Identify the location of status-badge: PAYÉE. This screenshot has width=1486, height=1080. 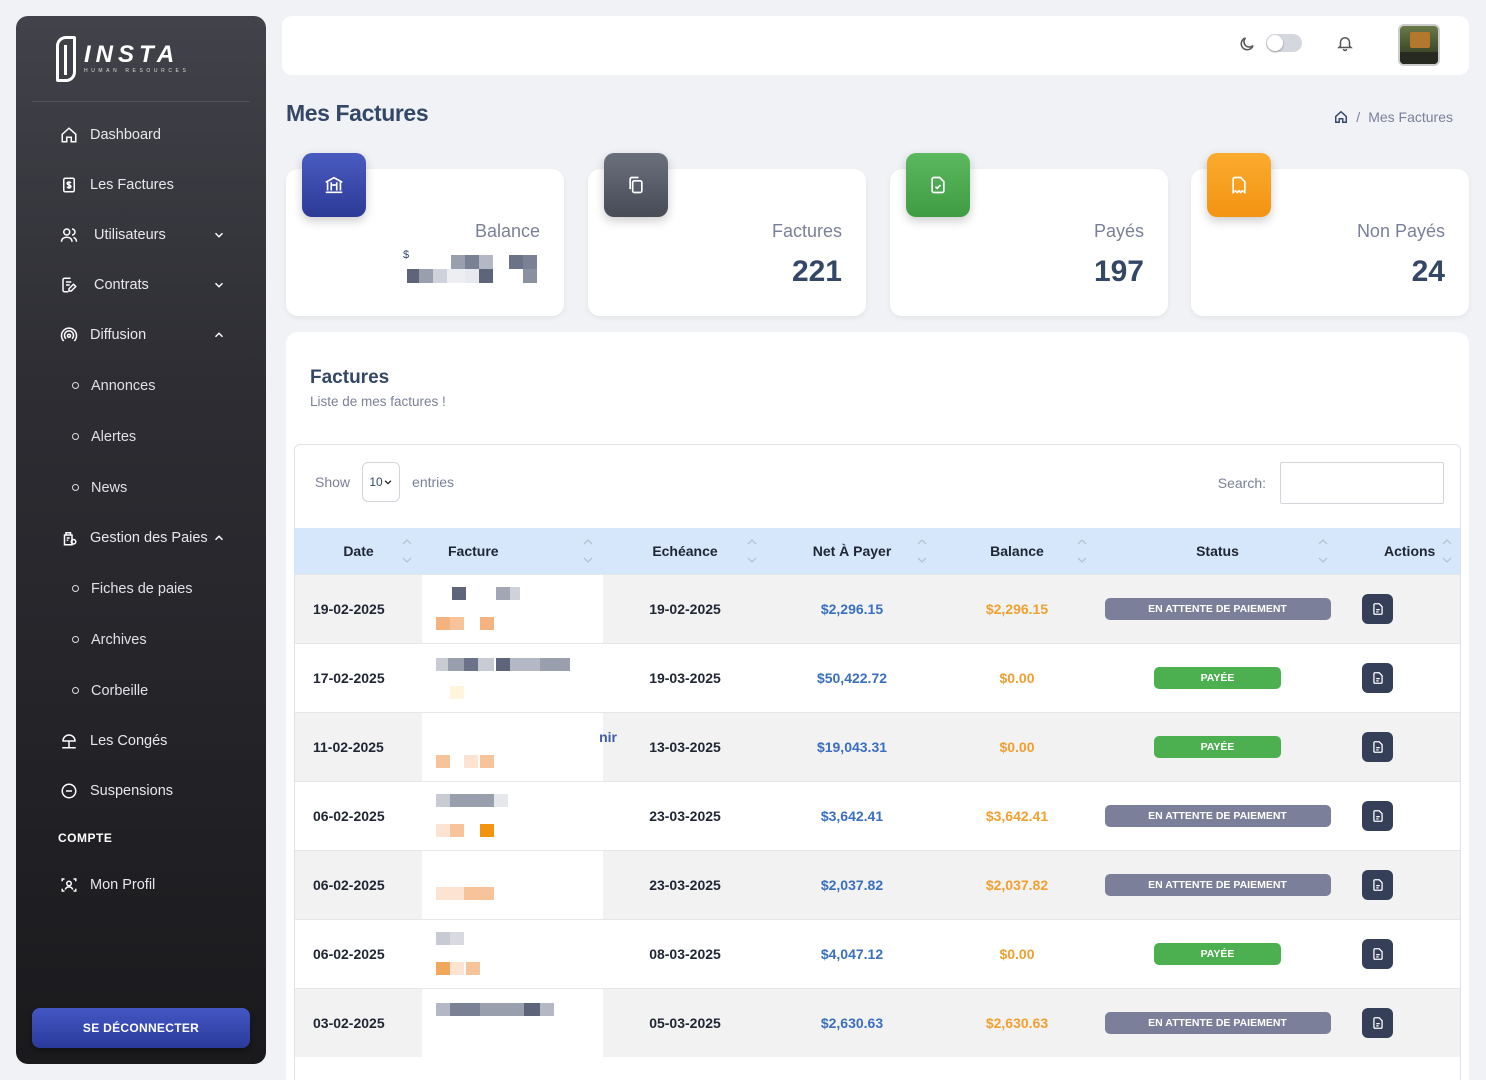
(1217, 746).